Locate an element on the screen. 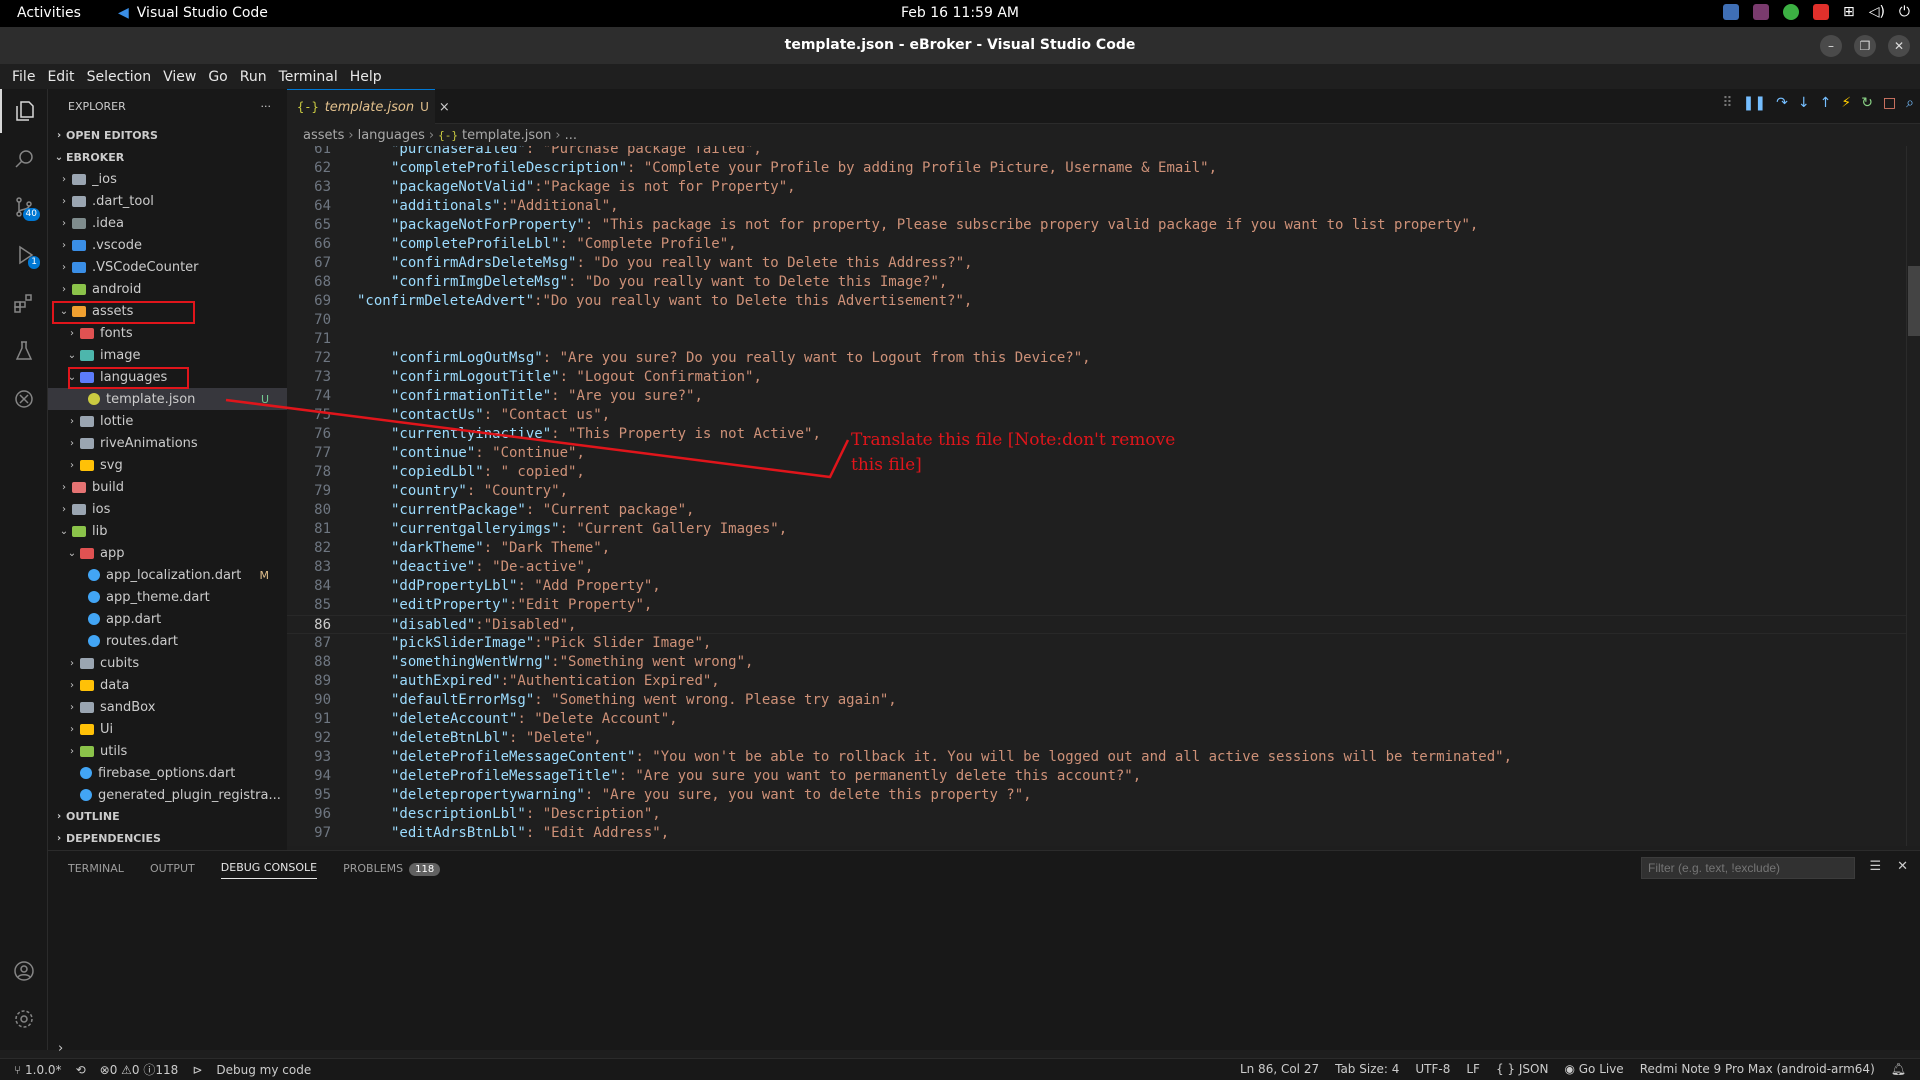 The width and height of the screenshot is (1920, 1080). panel-tab-problems: PROBLEMS 118 is located at coordinates (392, 869).